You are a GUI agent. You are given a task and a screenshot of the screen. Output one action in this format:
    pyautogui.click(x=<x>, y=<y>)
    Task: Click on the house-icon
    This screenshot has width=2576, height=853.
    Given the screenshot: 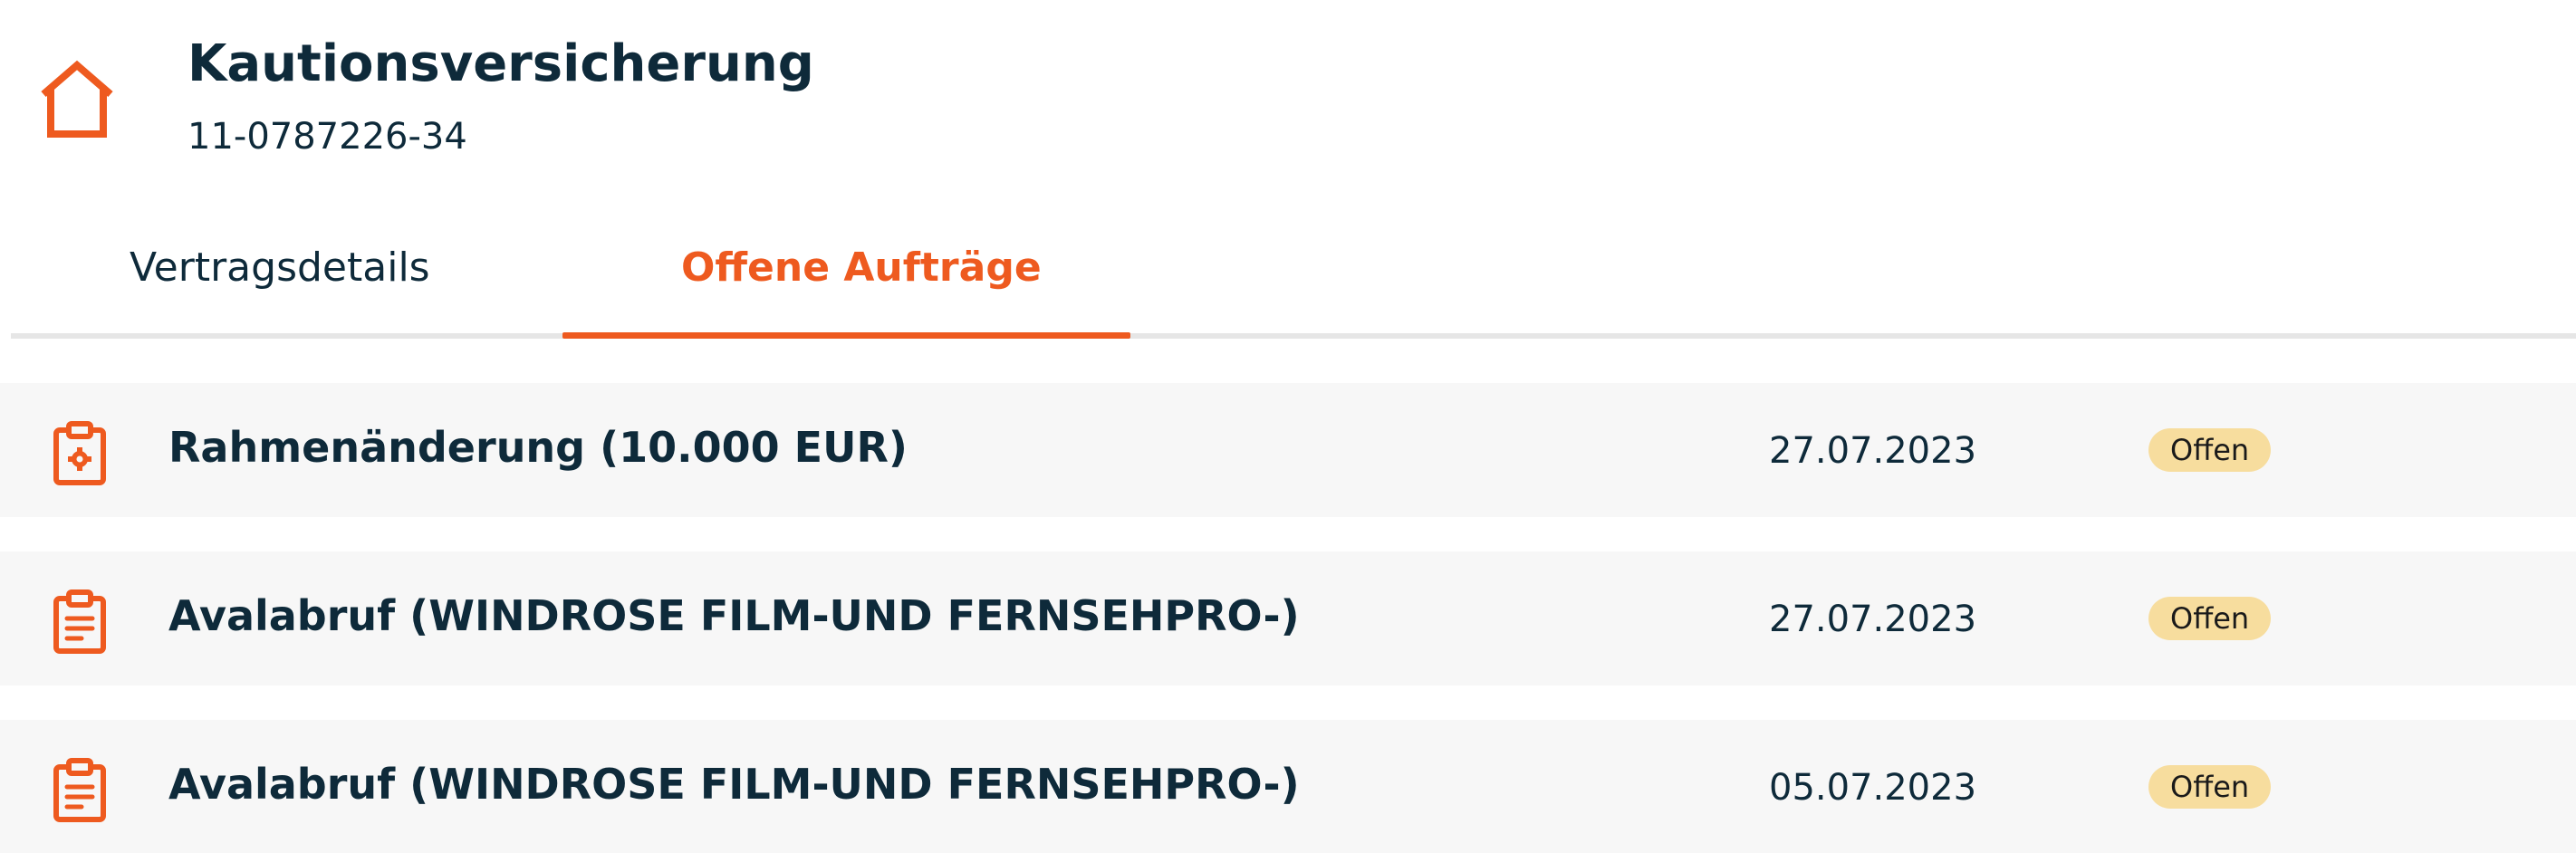 What is the action you would take?
    pyautogui.click(x=77, y=99)
    